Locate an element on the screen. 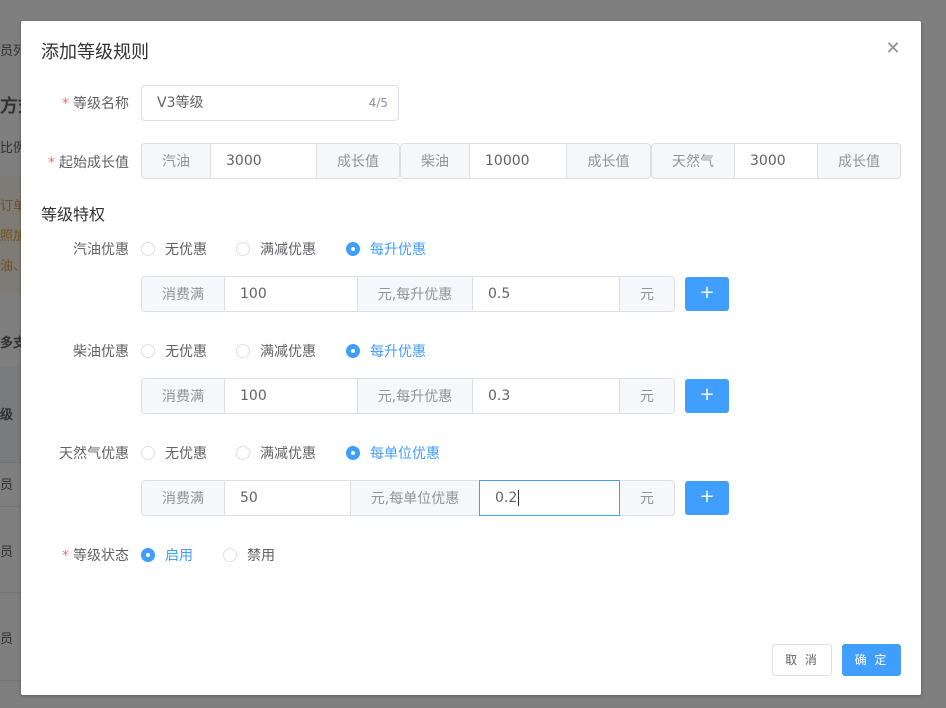  growth-gasoline-suffix: 成长值 is located at coordinates (358, 161).